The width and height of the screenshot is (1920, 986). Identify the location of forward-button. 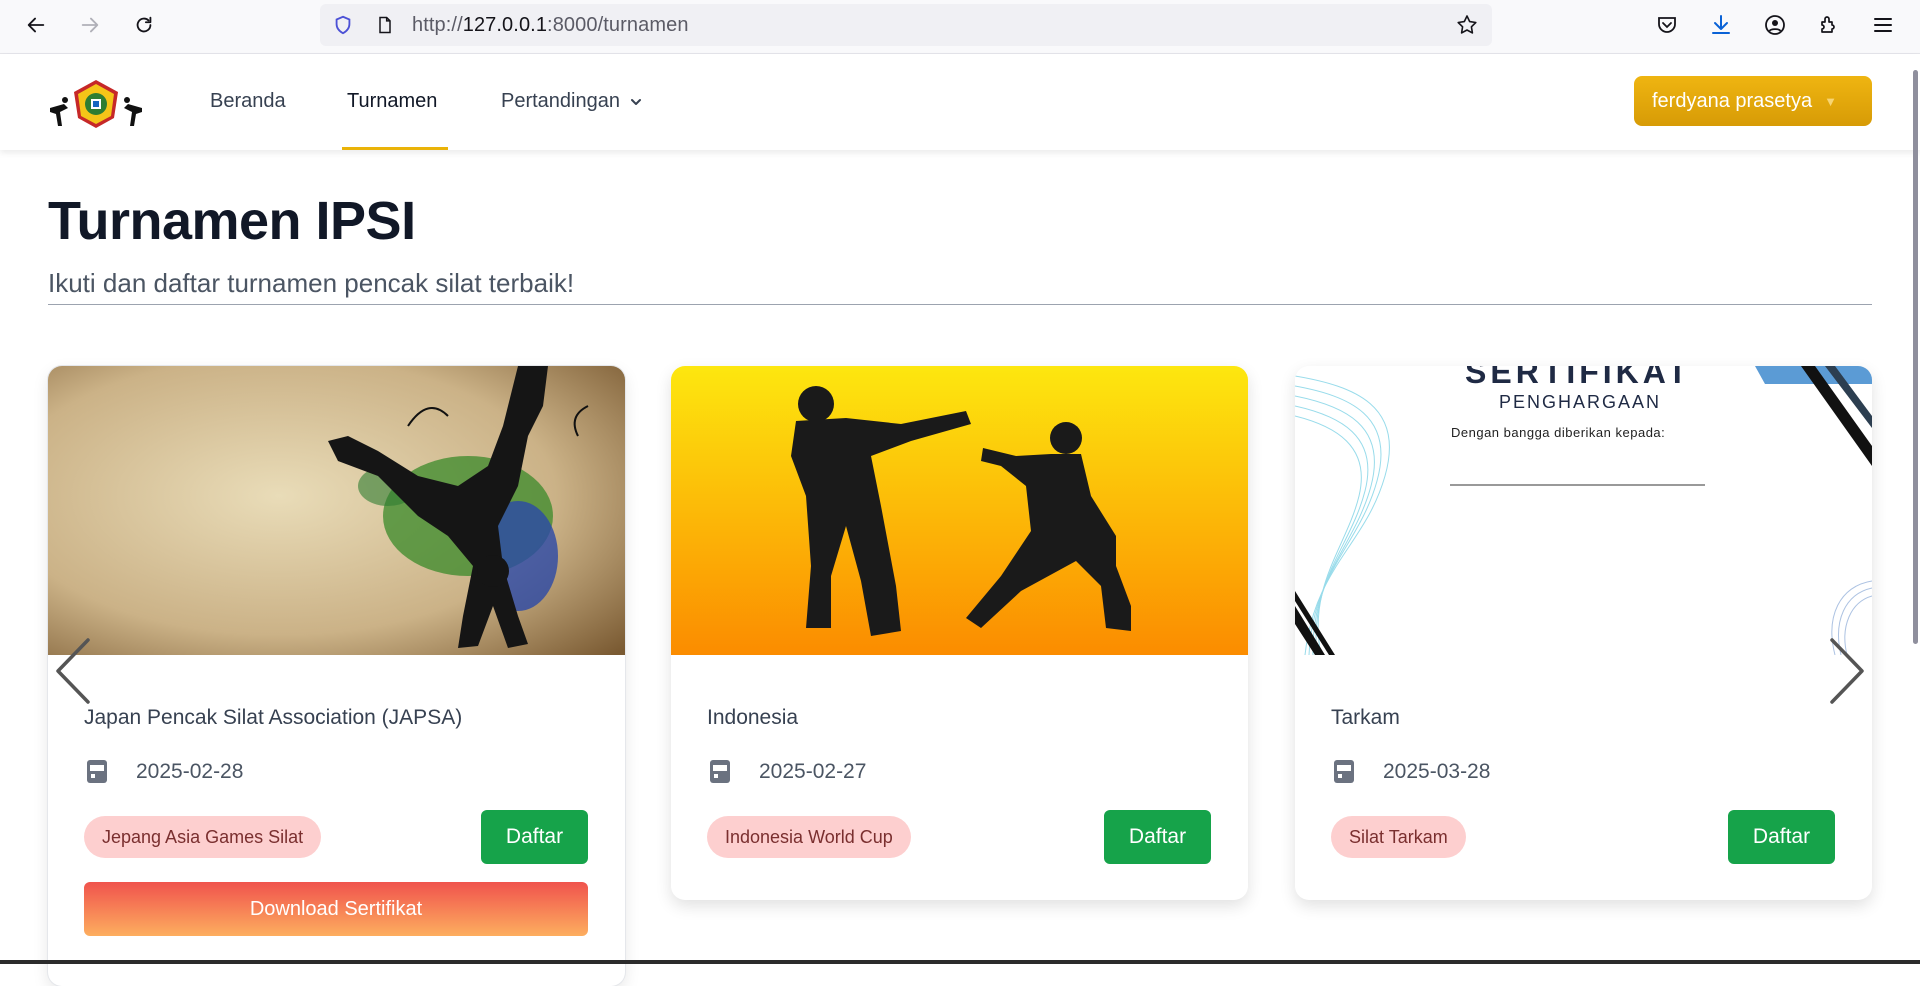
(90, 25).